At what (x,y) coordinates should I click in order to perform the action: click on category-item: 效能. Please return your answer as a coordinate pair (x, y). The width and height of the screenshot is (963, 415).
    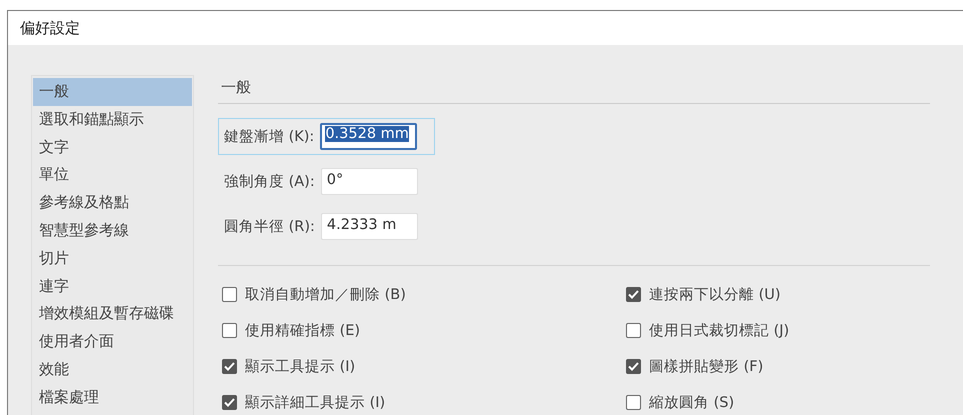
    Looking at the image, I should click on (112, 370).